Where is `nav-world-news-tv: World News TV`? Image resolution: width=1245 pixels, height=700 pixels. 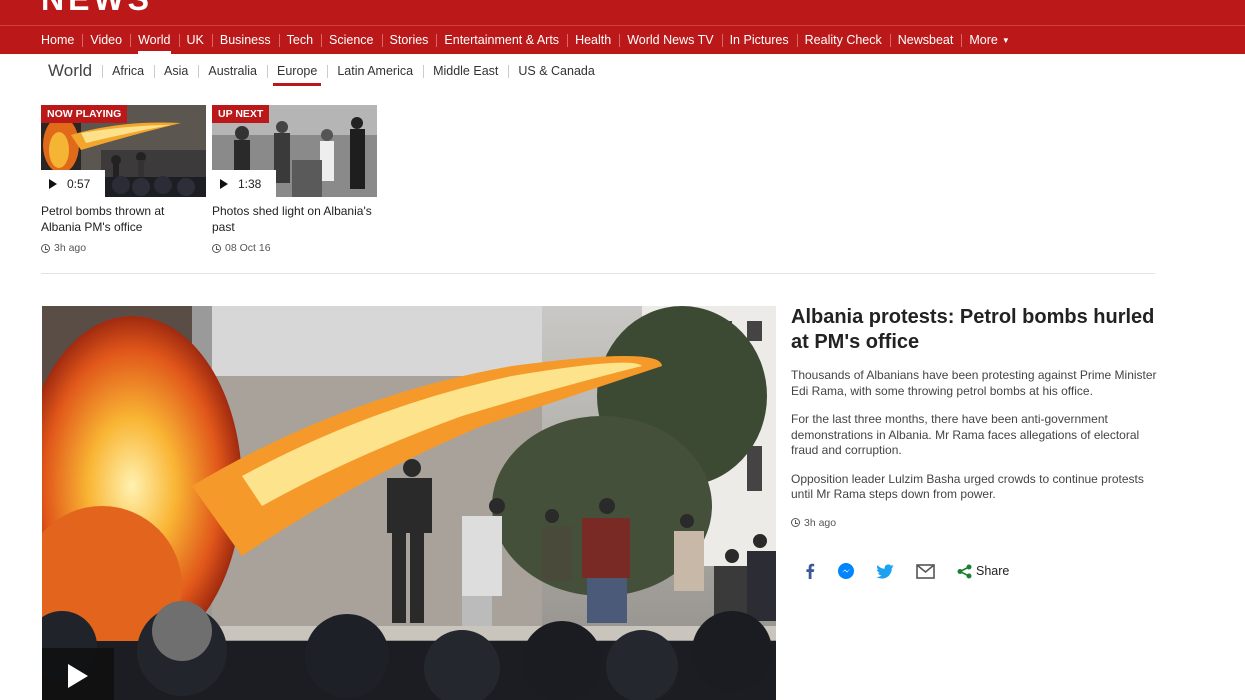 nav-world-news-tv: World News TV is located at coordinates (670, 40).